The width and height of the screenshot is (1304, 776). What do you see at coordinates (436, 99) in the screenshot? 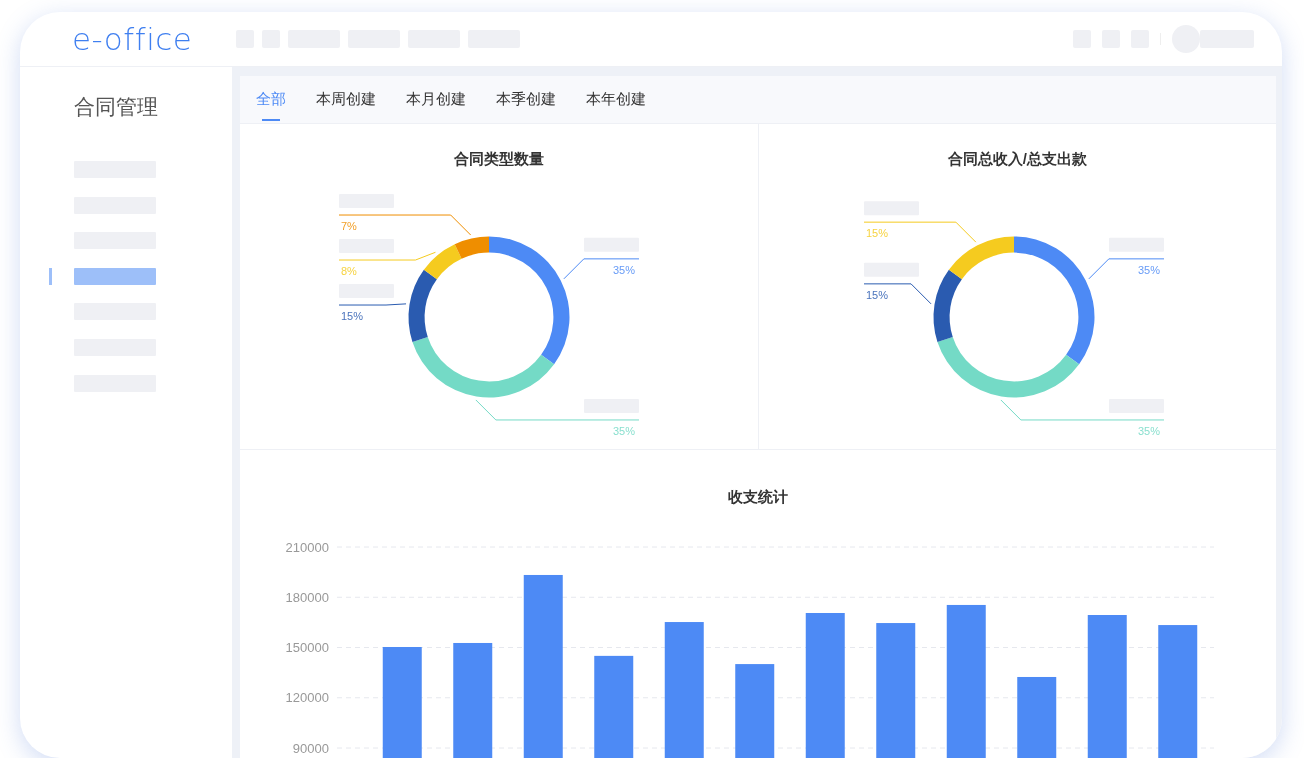
I see `tab: 本月创建` at bounding box center [436, 99].